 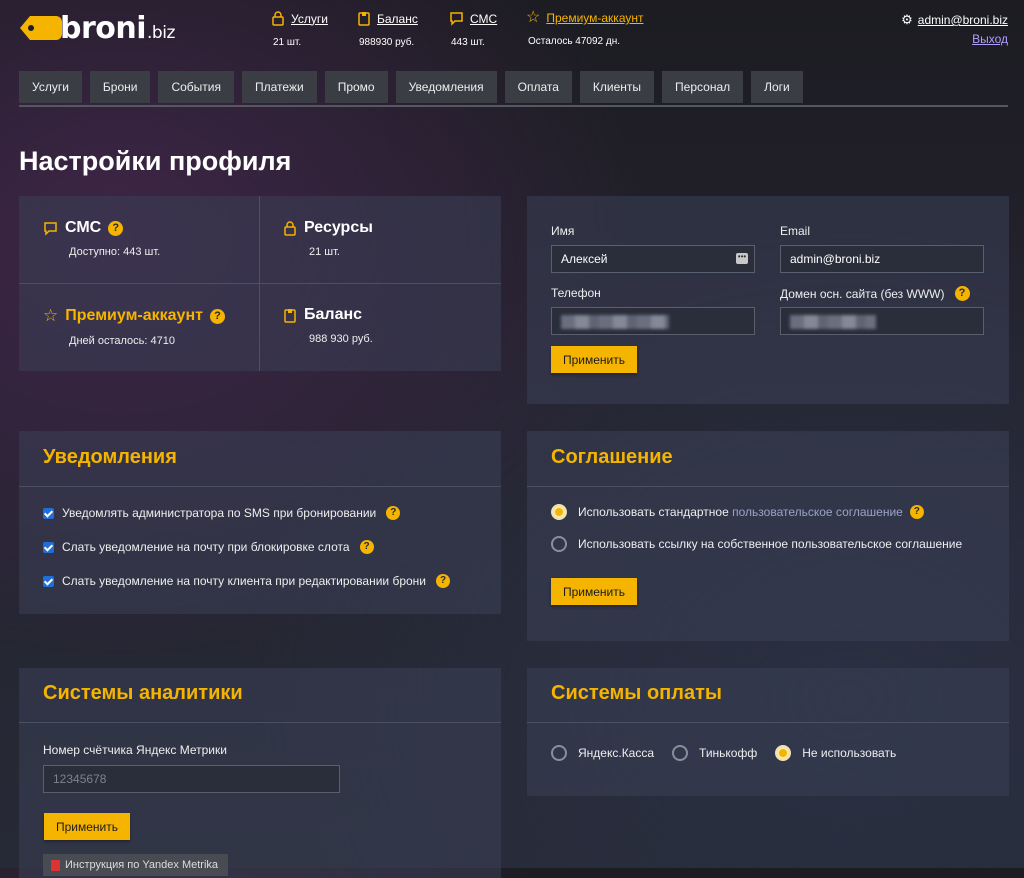 I want to click on tab-clients: Клиенты, so click(x=617, y=87).